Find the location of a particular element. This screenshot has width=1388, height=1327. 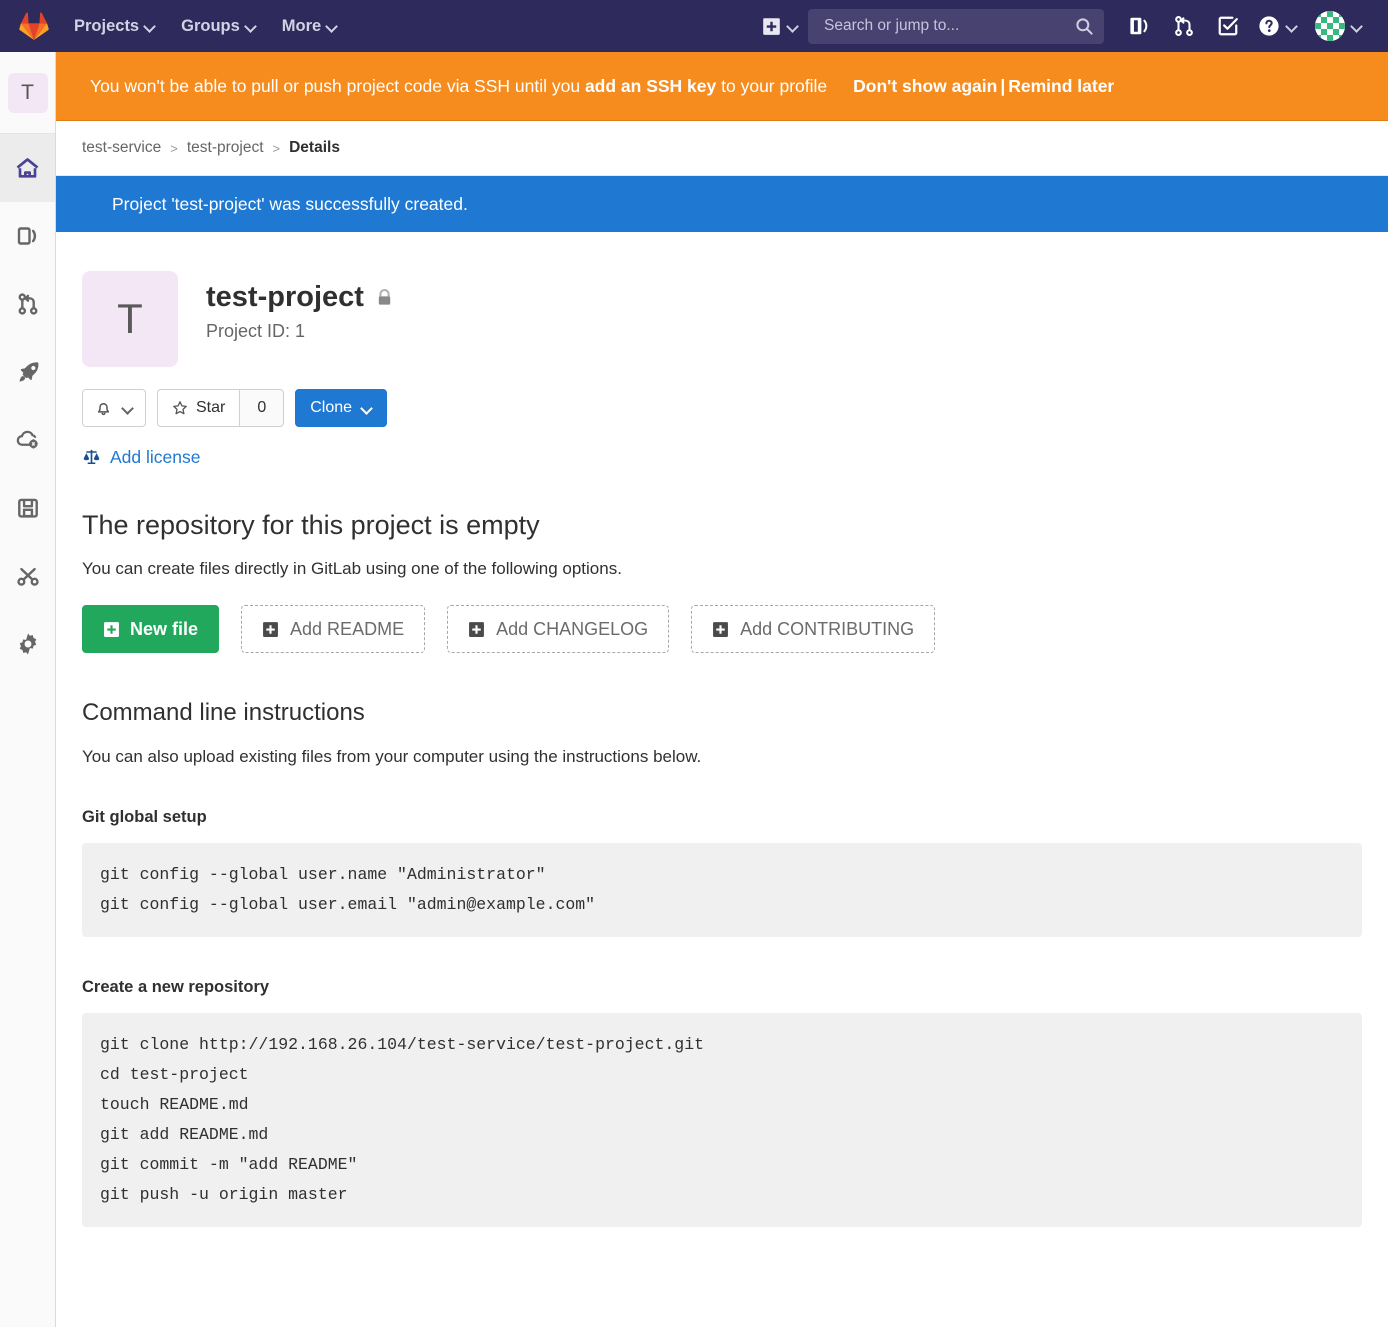

add-changelog-button: Add CHANGELOG is located at coordinates (558, 629).